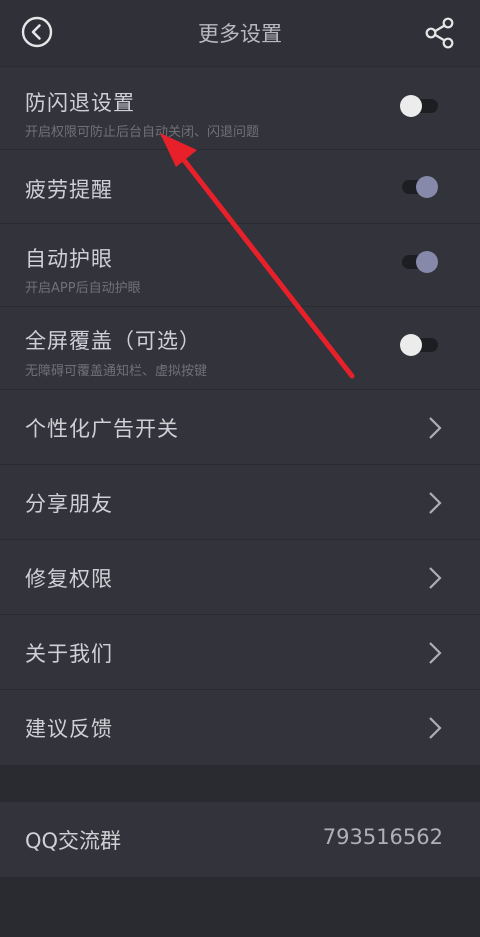 The image size is (480, 937). I want to click on nav-label: 关于我们, so click(69, 654).